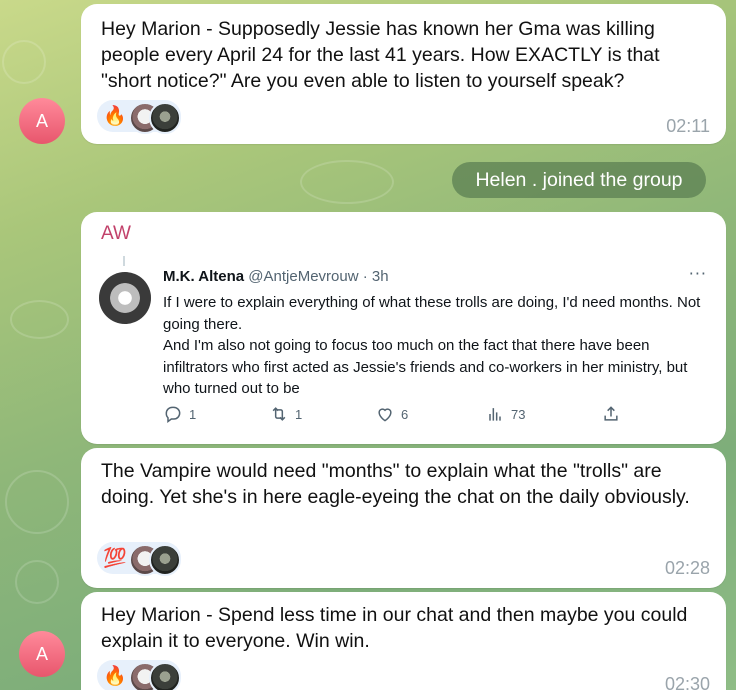 The width and height of the screenshot is (736, 690). I want to click on retweet-action: 1, so click(285, 414).